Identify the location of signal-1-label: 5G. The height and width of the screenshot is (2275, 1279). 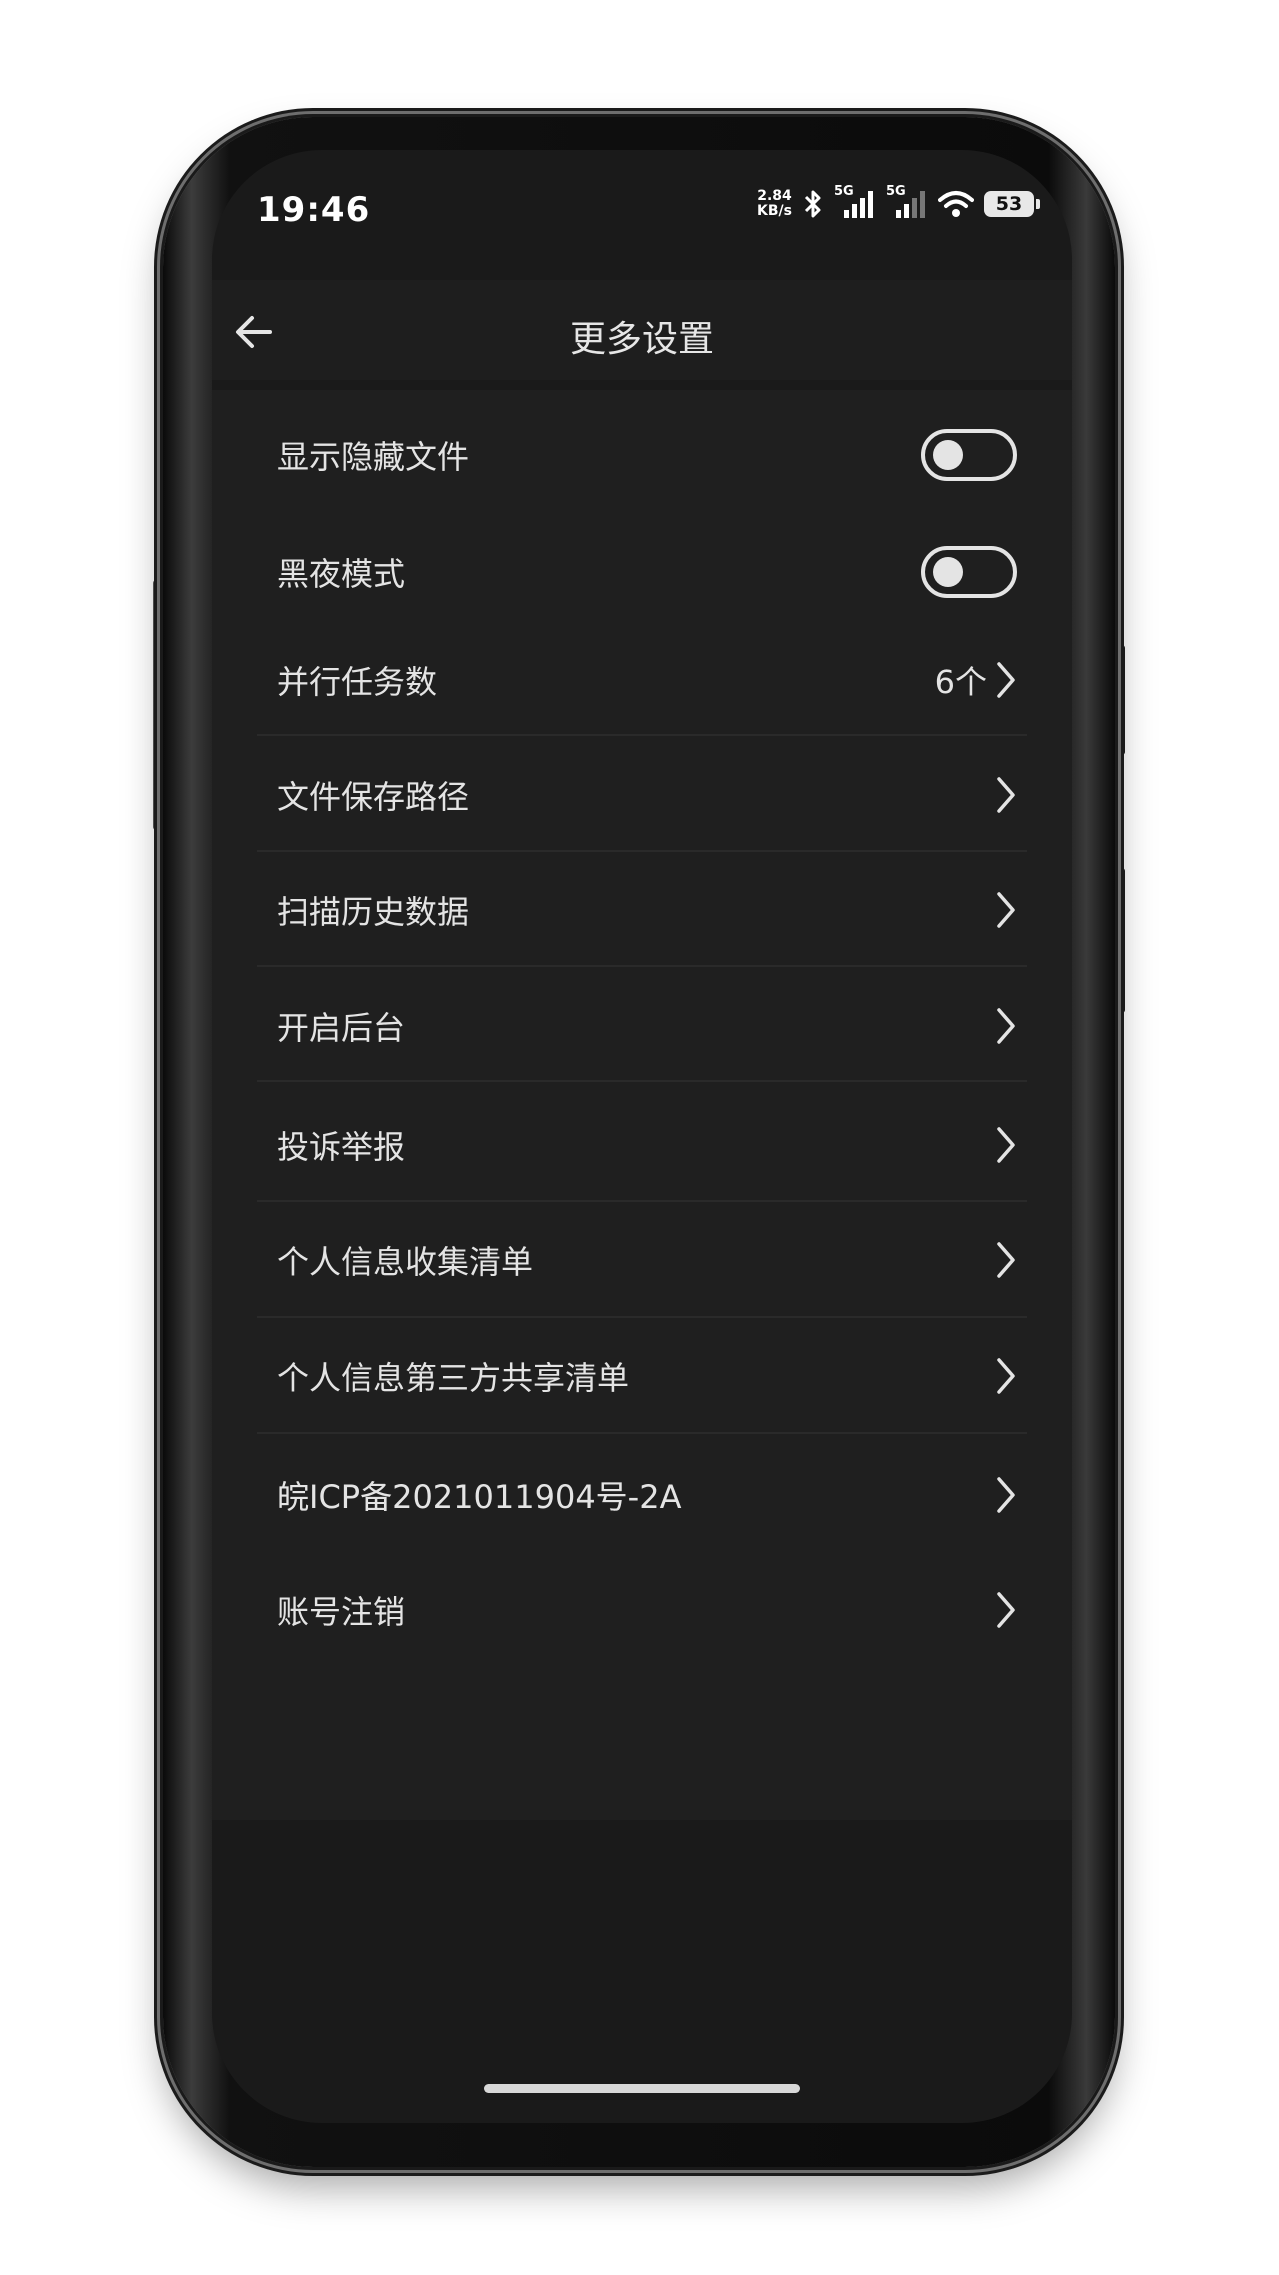
(844, 191).